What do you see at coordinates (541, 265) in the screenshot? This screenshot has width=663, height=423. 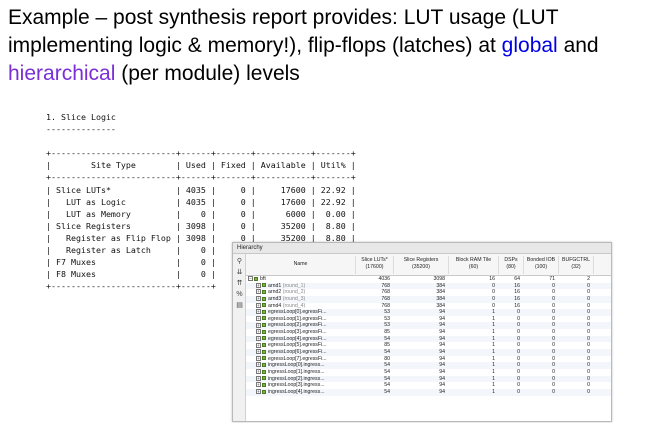 I see `column-header: Bonded IOB (100)` at bounding box center [541, 265].